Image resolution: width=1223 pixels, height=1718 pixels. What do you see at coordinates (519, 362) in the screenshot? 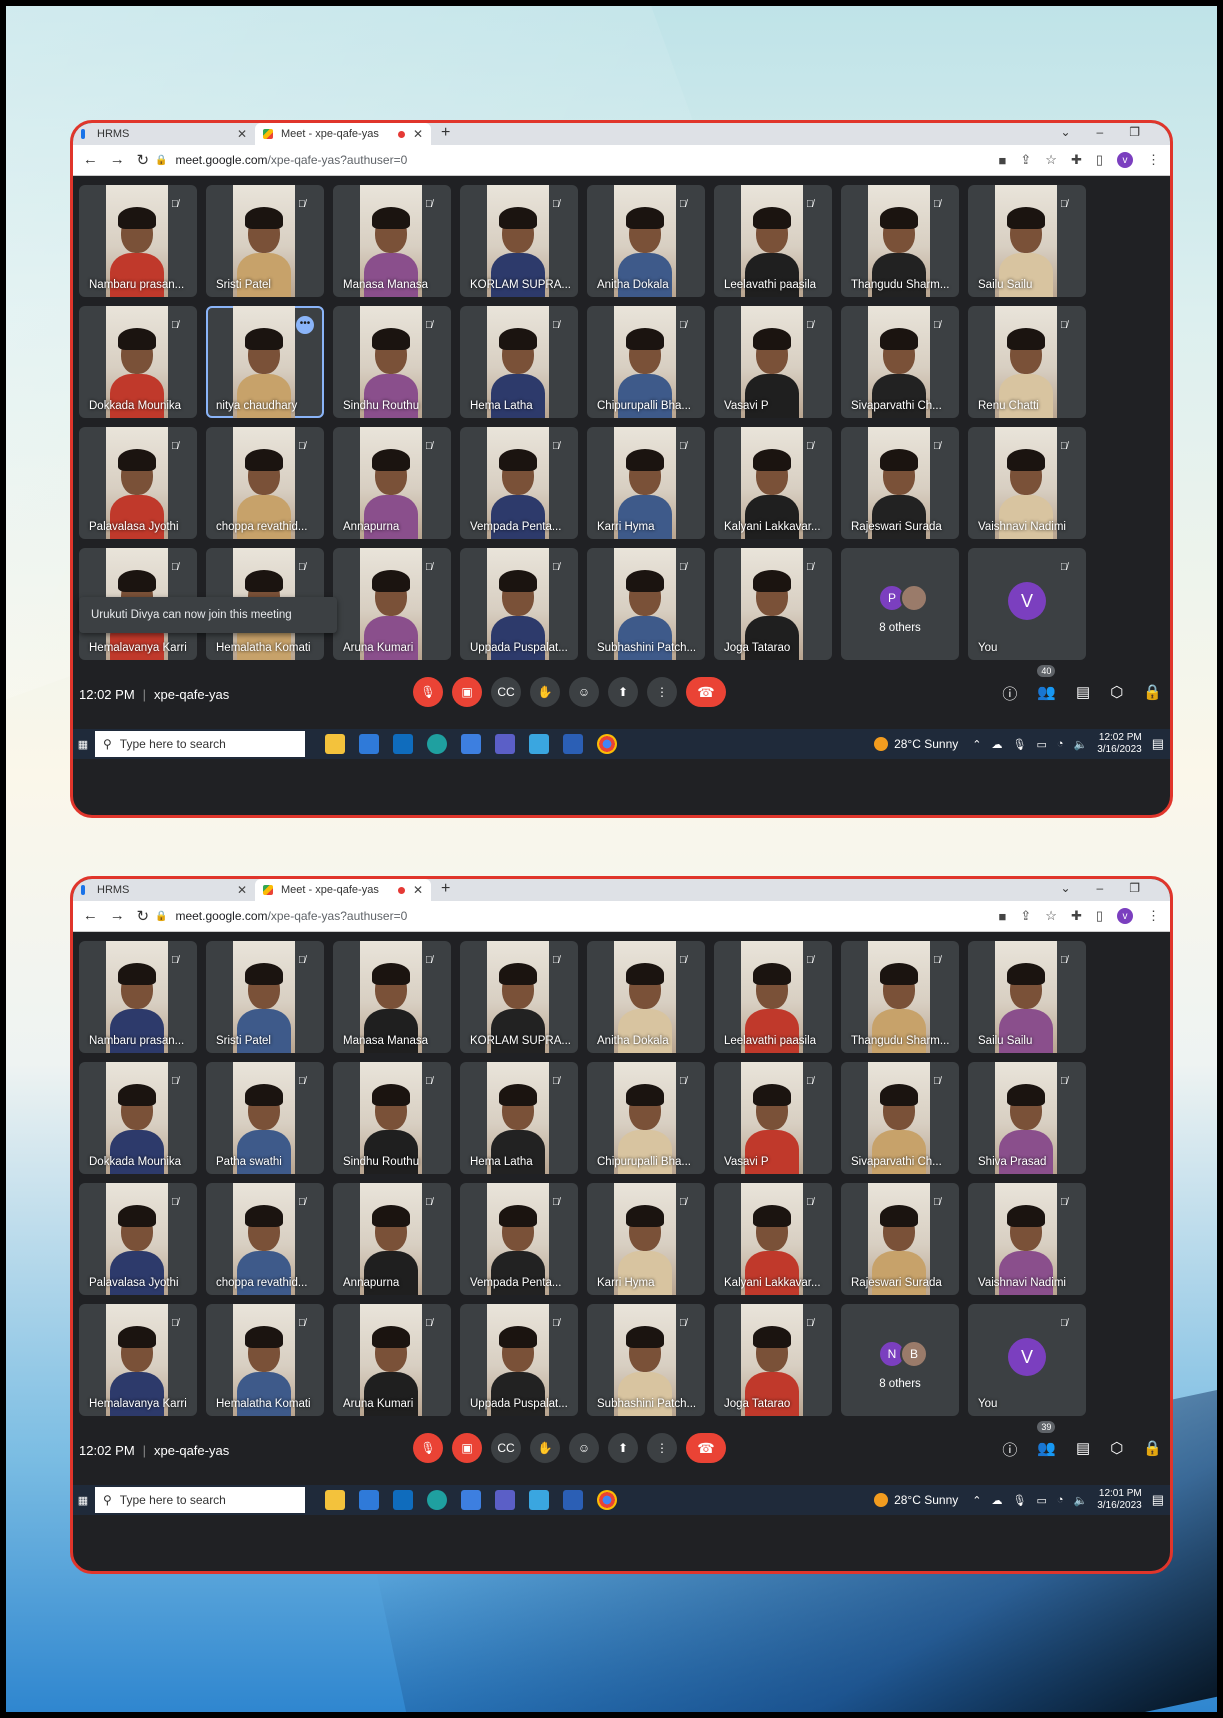
I see `participant-tile: 🎙̸ Hema Latha` at bounding box center [519, 362].